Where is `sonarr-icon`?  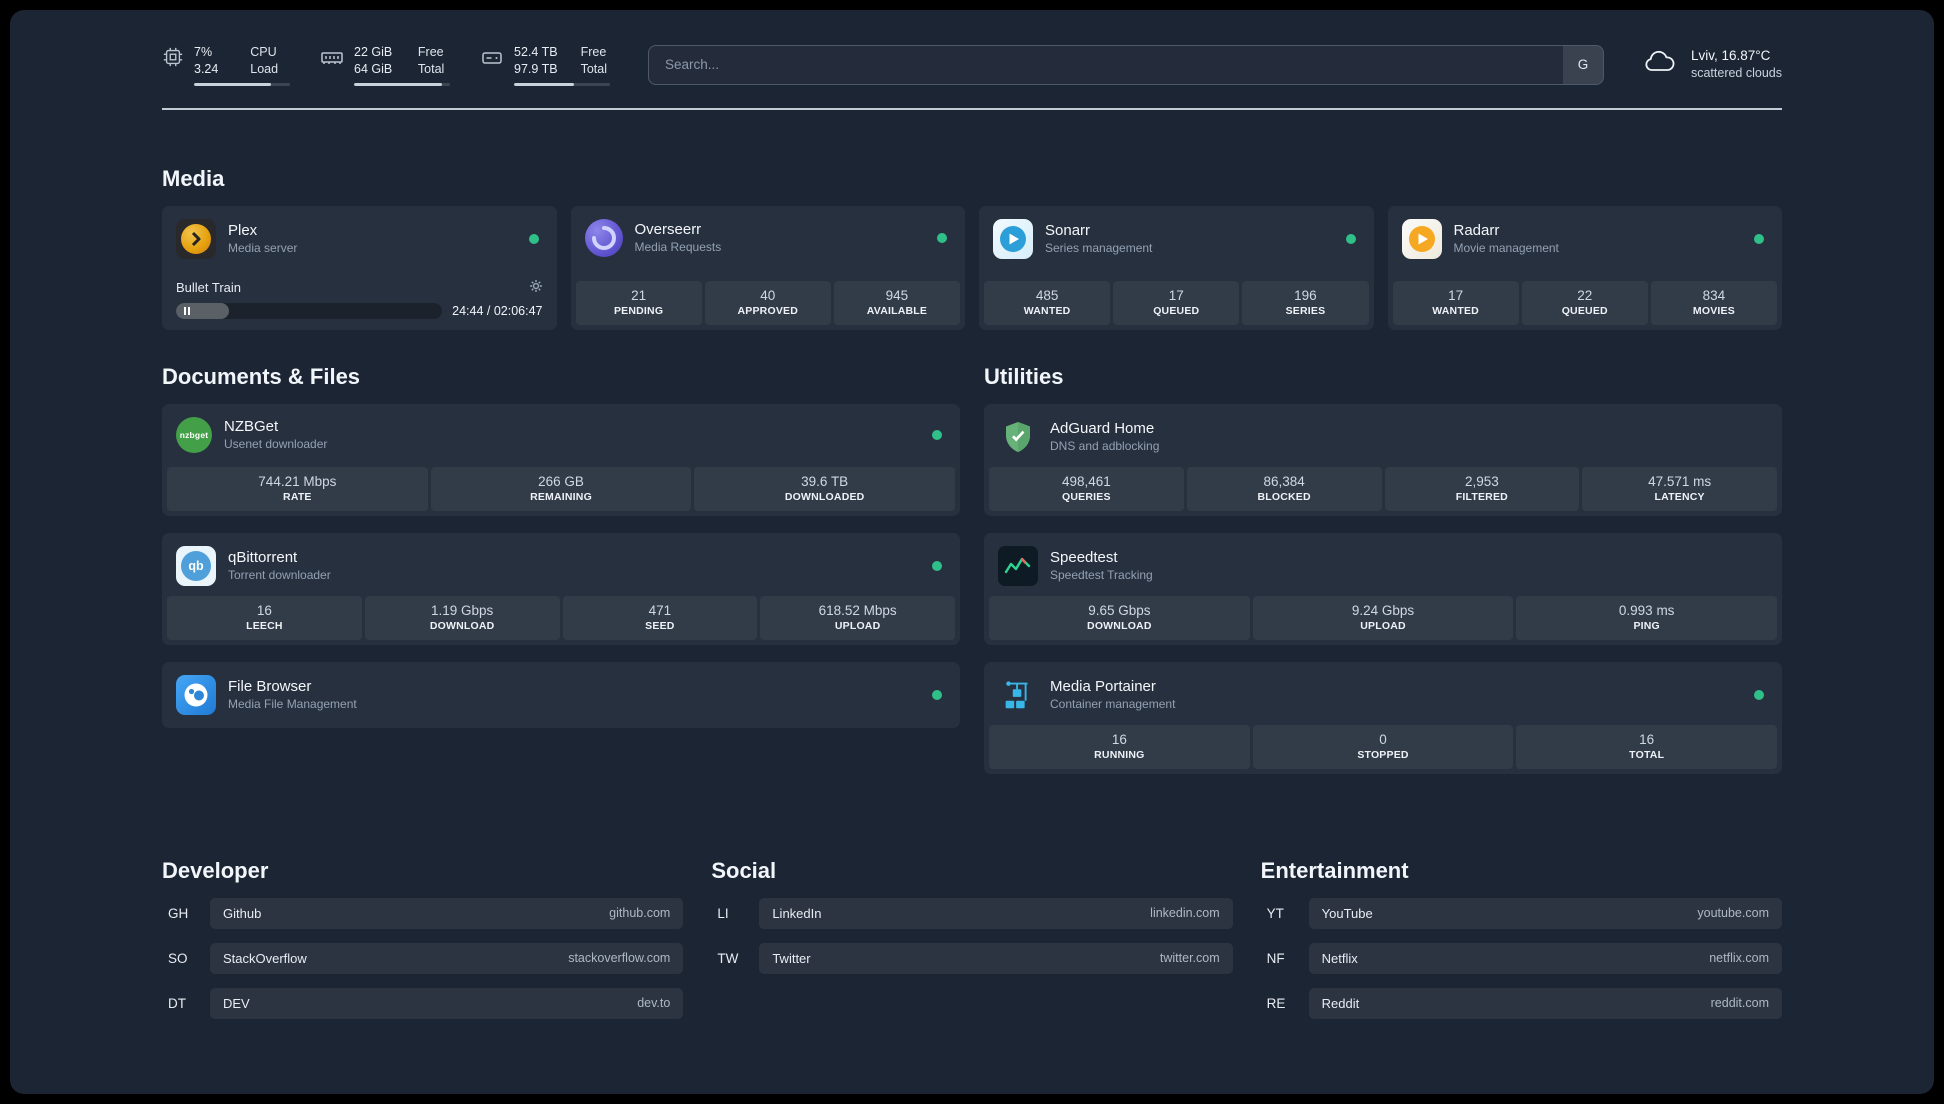 sonarr-icon is located at coordinates (1013, 238).